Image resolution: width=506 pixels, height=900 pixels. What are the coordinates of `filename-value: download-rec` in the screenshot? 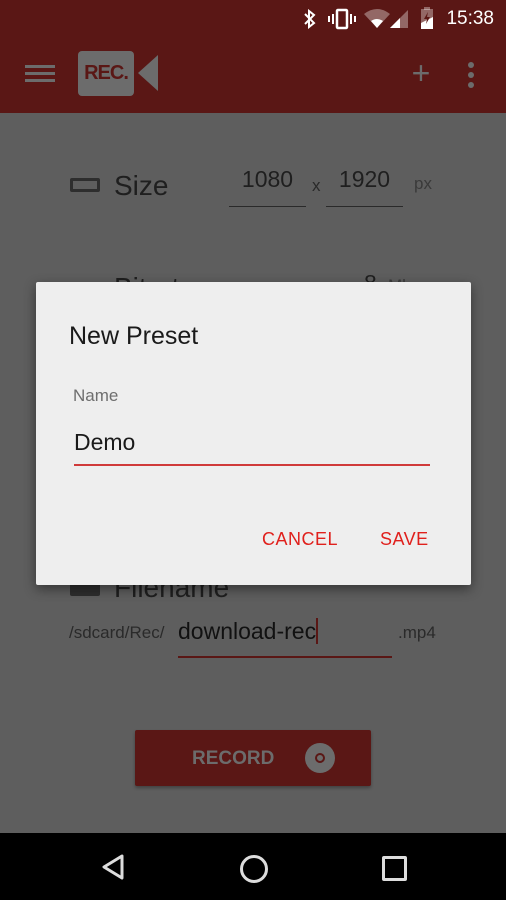 It's located at (247, 631).